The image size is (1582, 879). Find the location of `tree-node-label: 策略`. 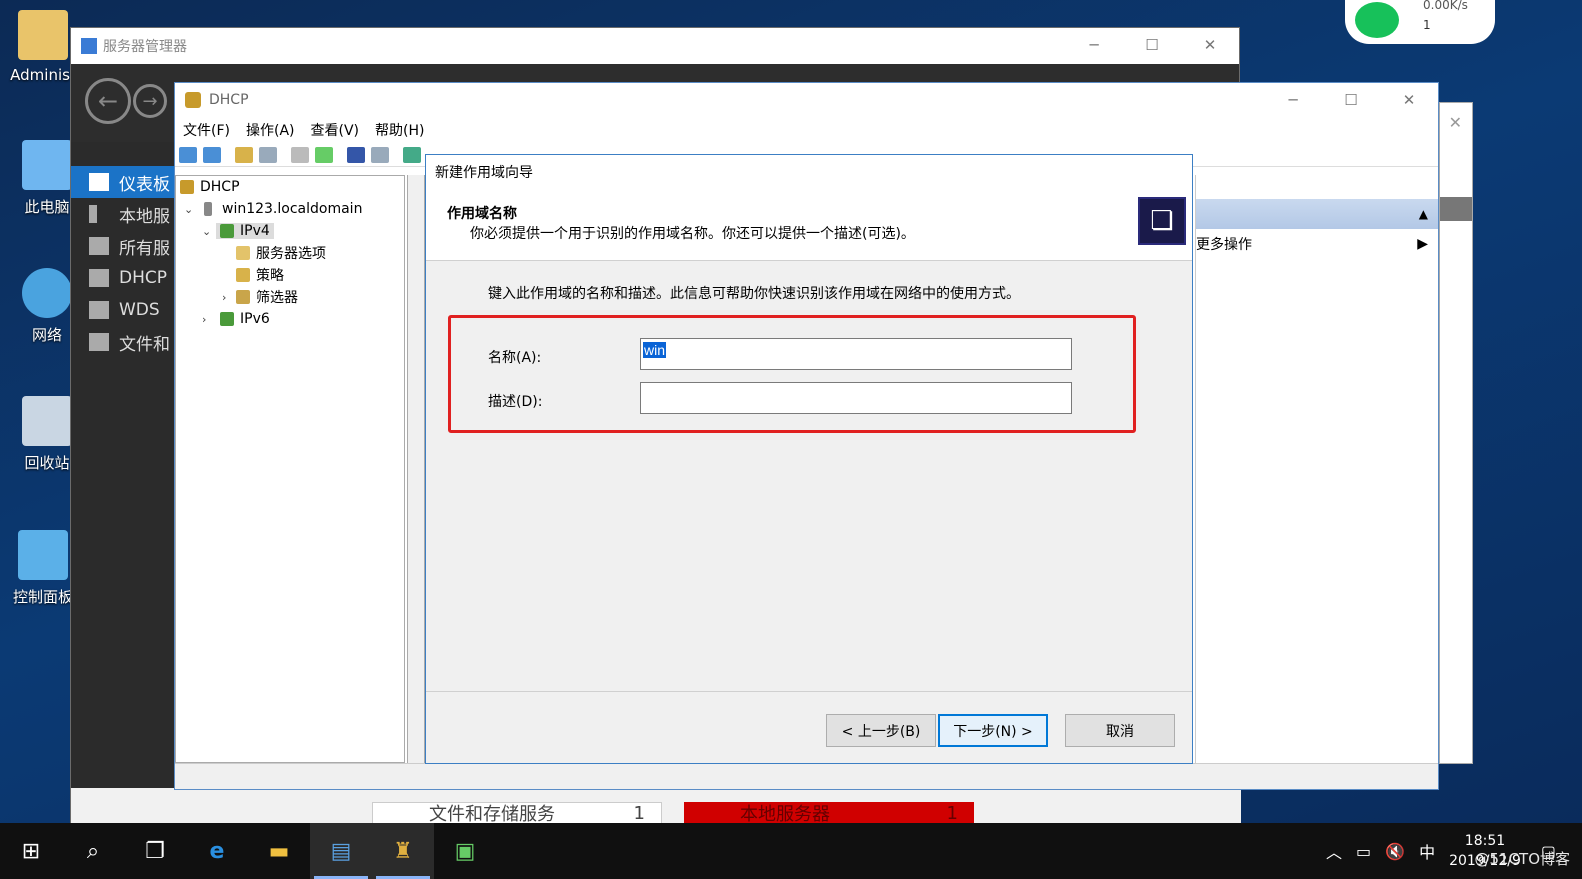

tree-node-label: 策略 is located at coordinates (270, 276).